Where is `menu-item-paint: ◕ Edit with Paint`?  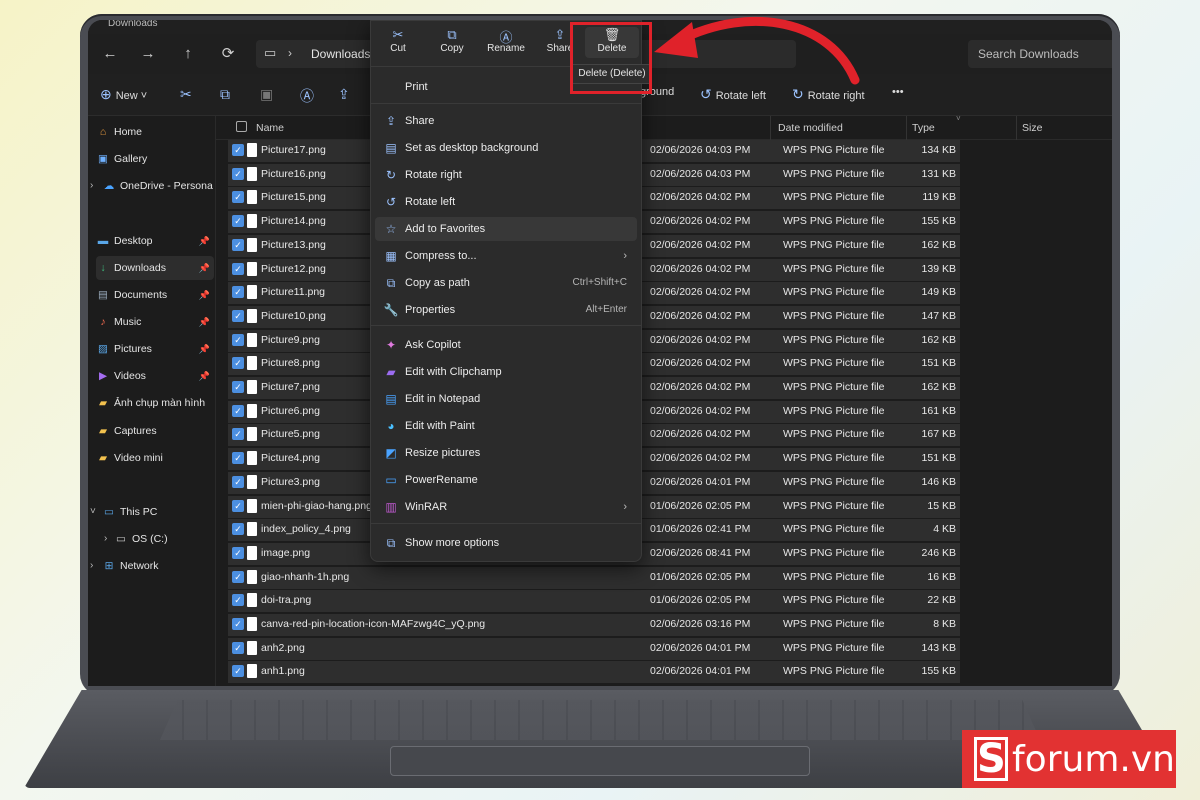
menu-item-paint: ◕ Edit with Paint is located at coordinates (506, 426).